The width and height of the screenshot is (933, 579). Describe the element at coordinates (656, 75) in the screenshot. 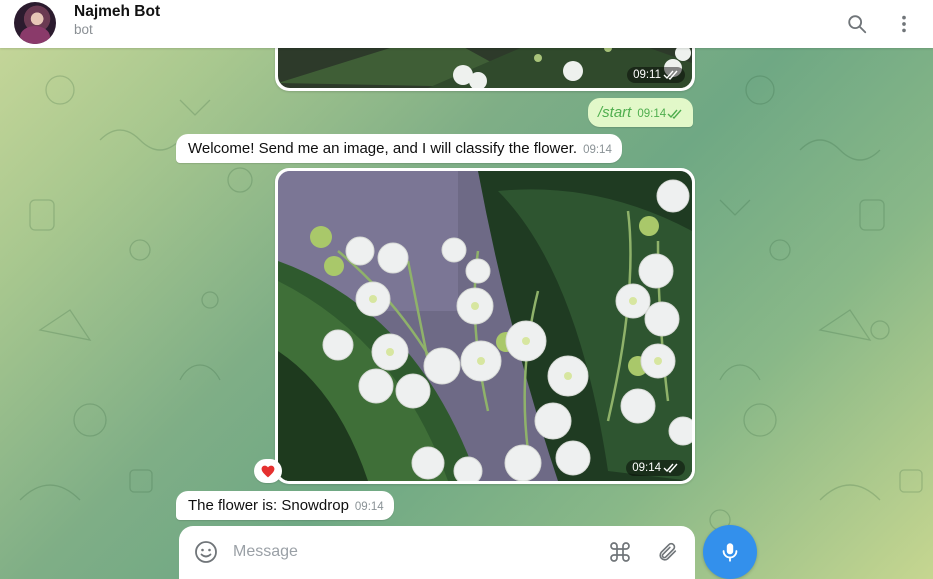

I see `message-time: 09:11` at that location.